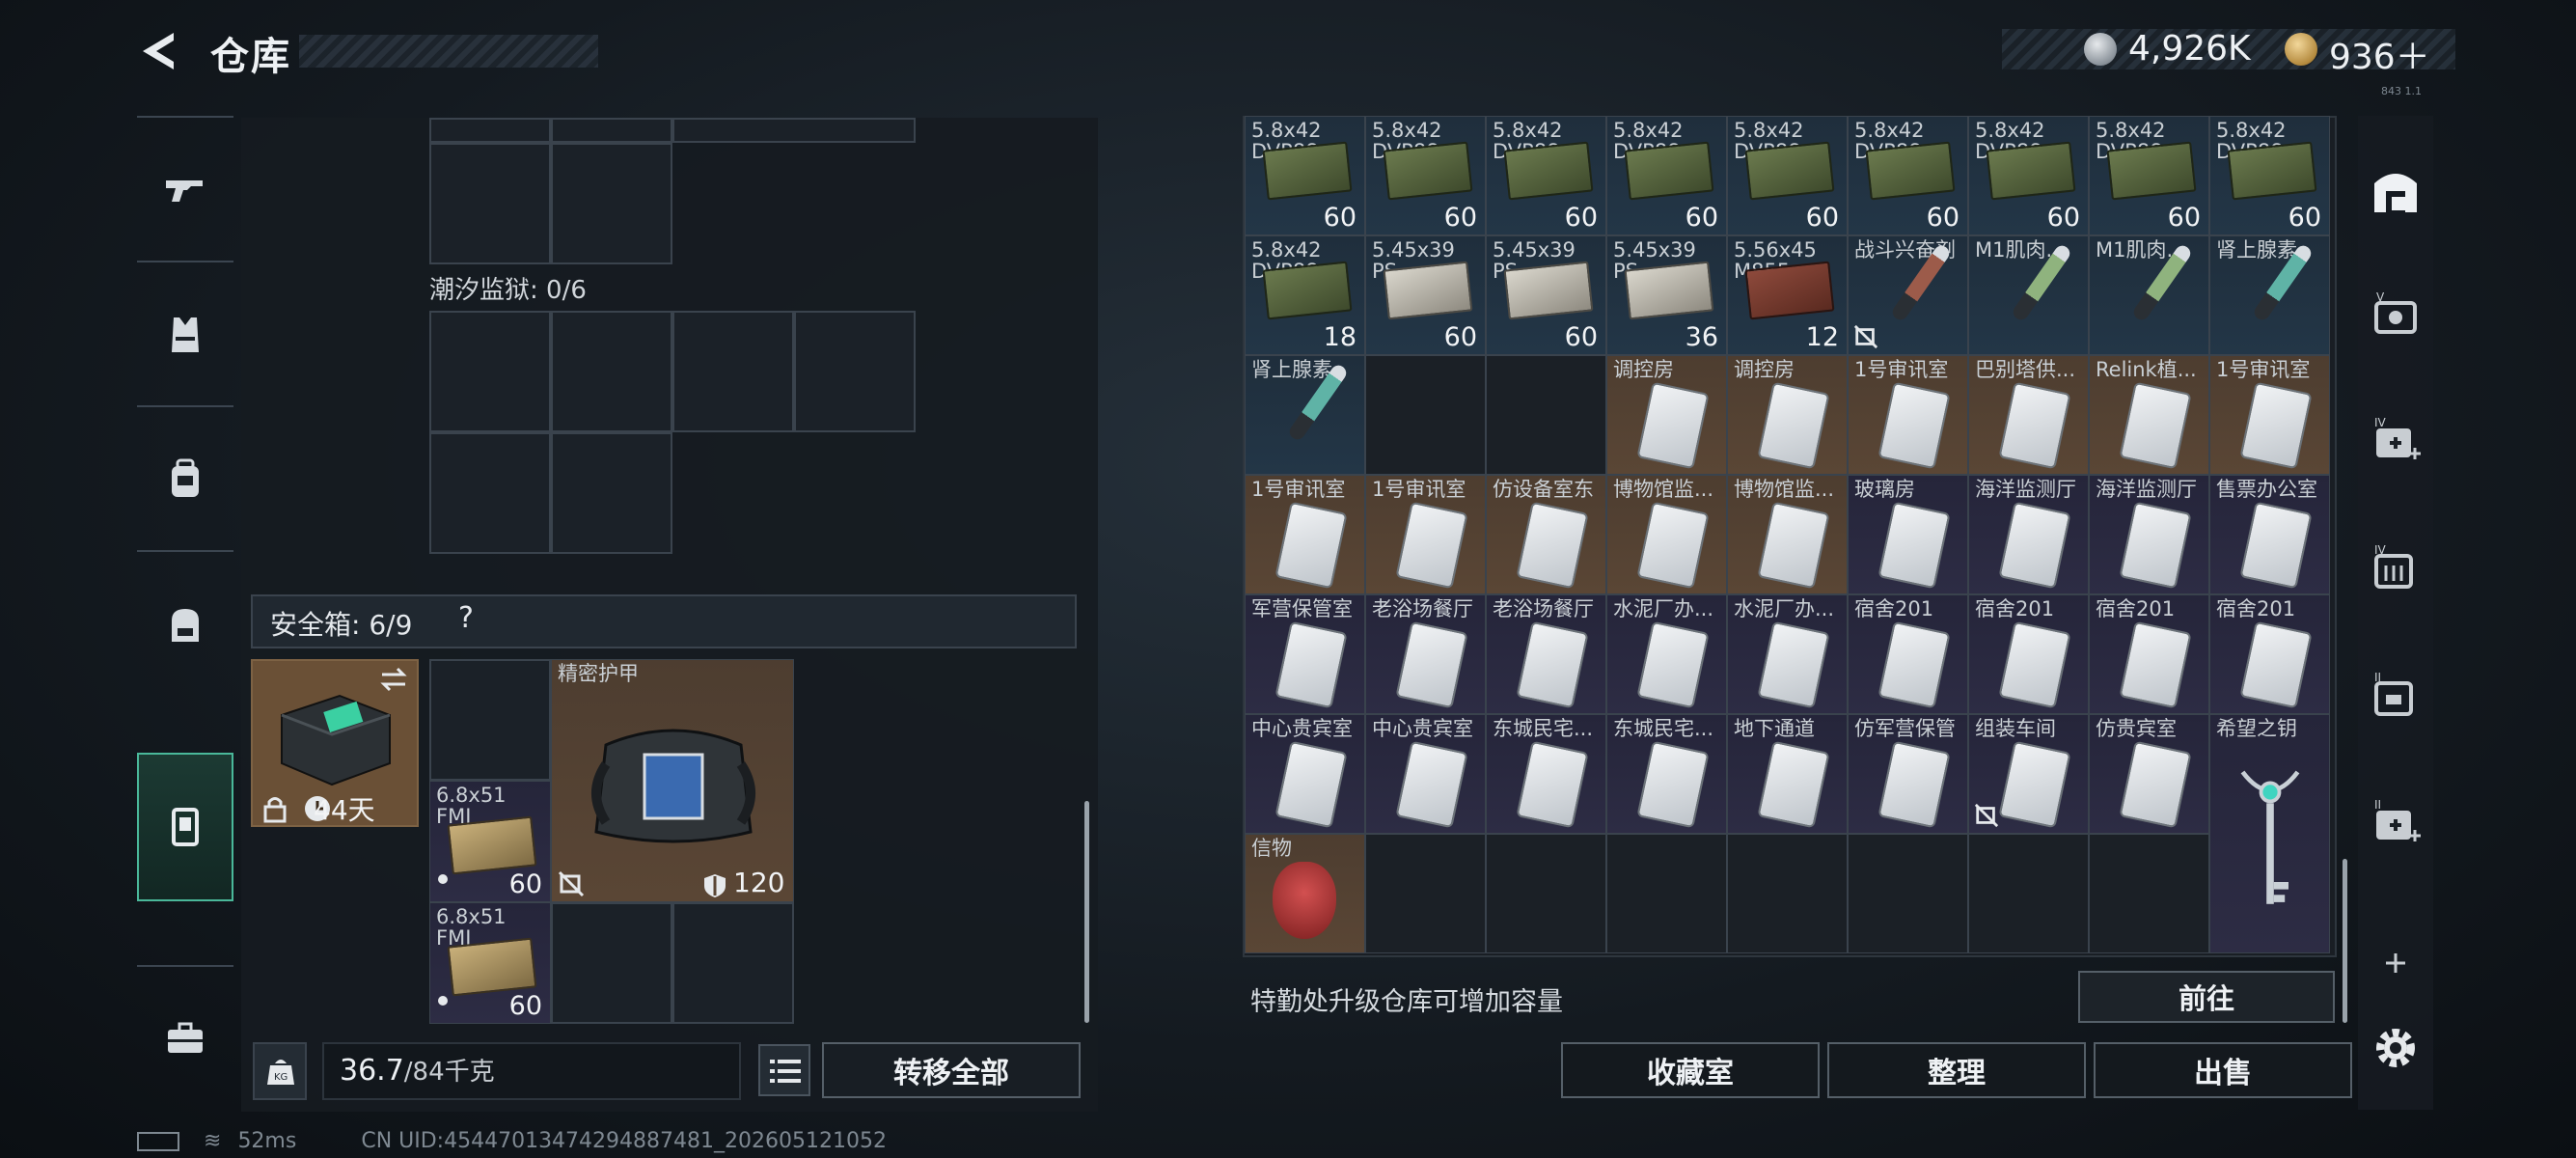 The height and width of the screenshot is (1158, 2576). I want to click on storage-item: 地下通道, so click(1788, 774).